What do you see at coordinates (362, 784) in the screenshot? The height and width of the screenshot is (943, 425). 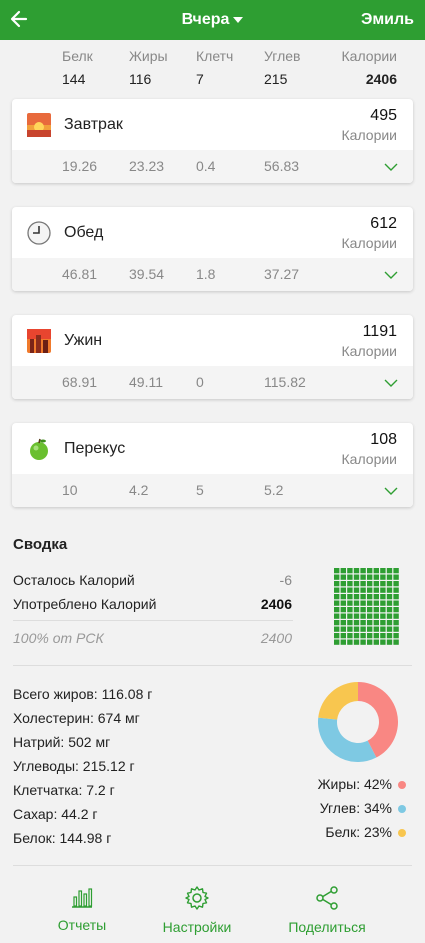 I see `legend-fat: Жиры: 42%` at bounding box center [362, 784].